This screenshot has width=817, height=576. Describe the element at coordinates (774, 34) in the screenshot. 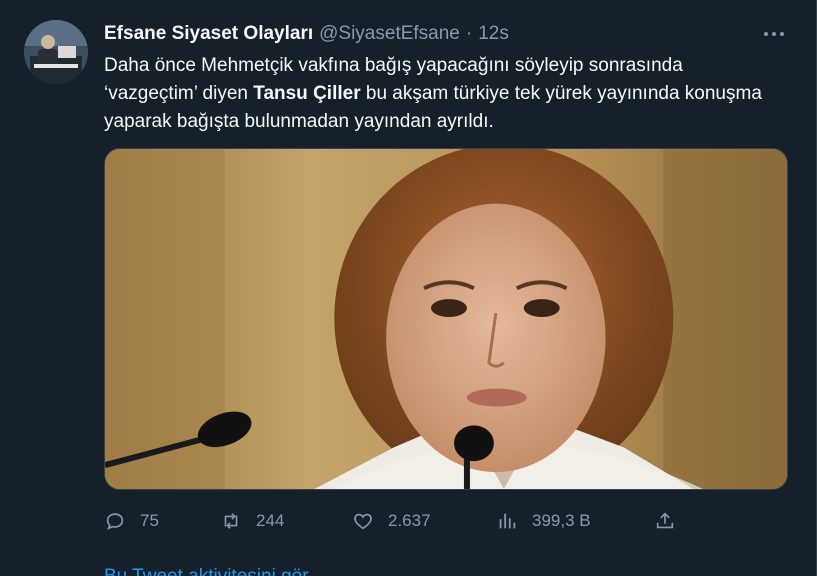

I see `more-icon` at that location.